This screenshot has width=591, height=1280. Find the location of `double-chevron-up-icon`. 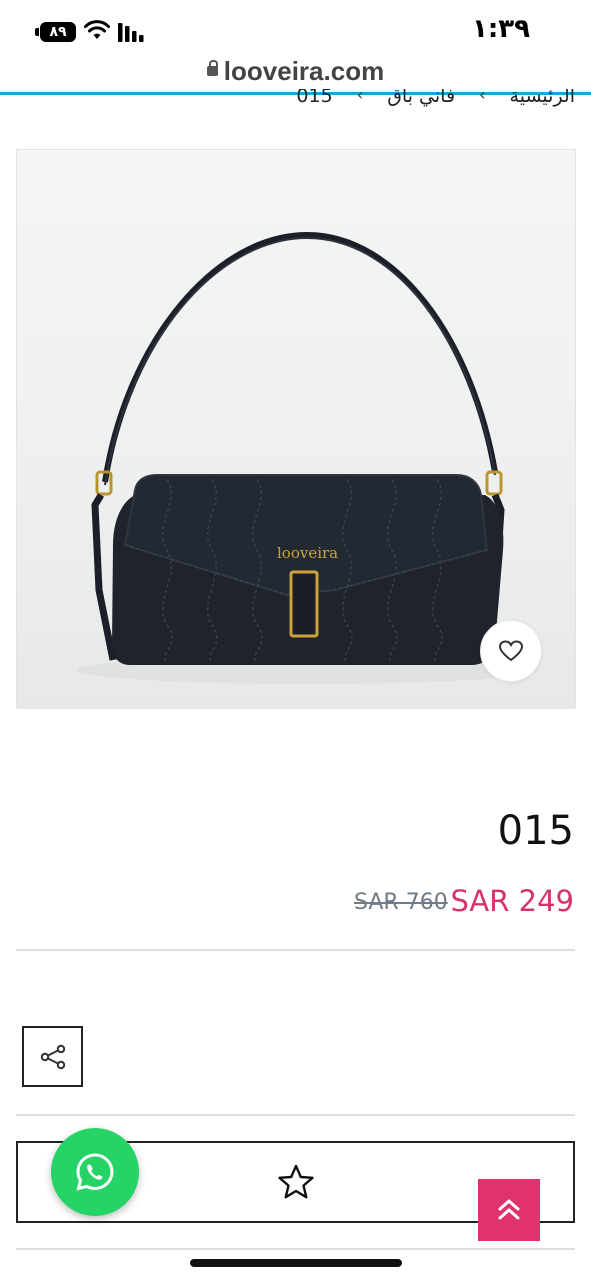

double-chevron-up-icon is located at coordinates (509, 1209).